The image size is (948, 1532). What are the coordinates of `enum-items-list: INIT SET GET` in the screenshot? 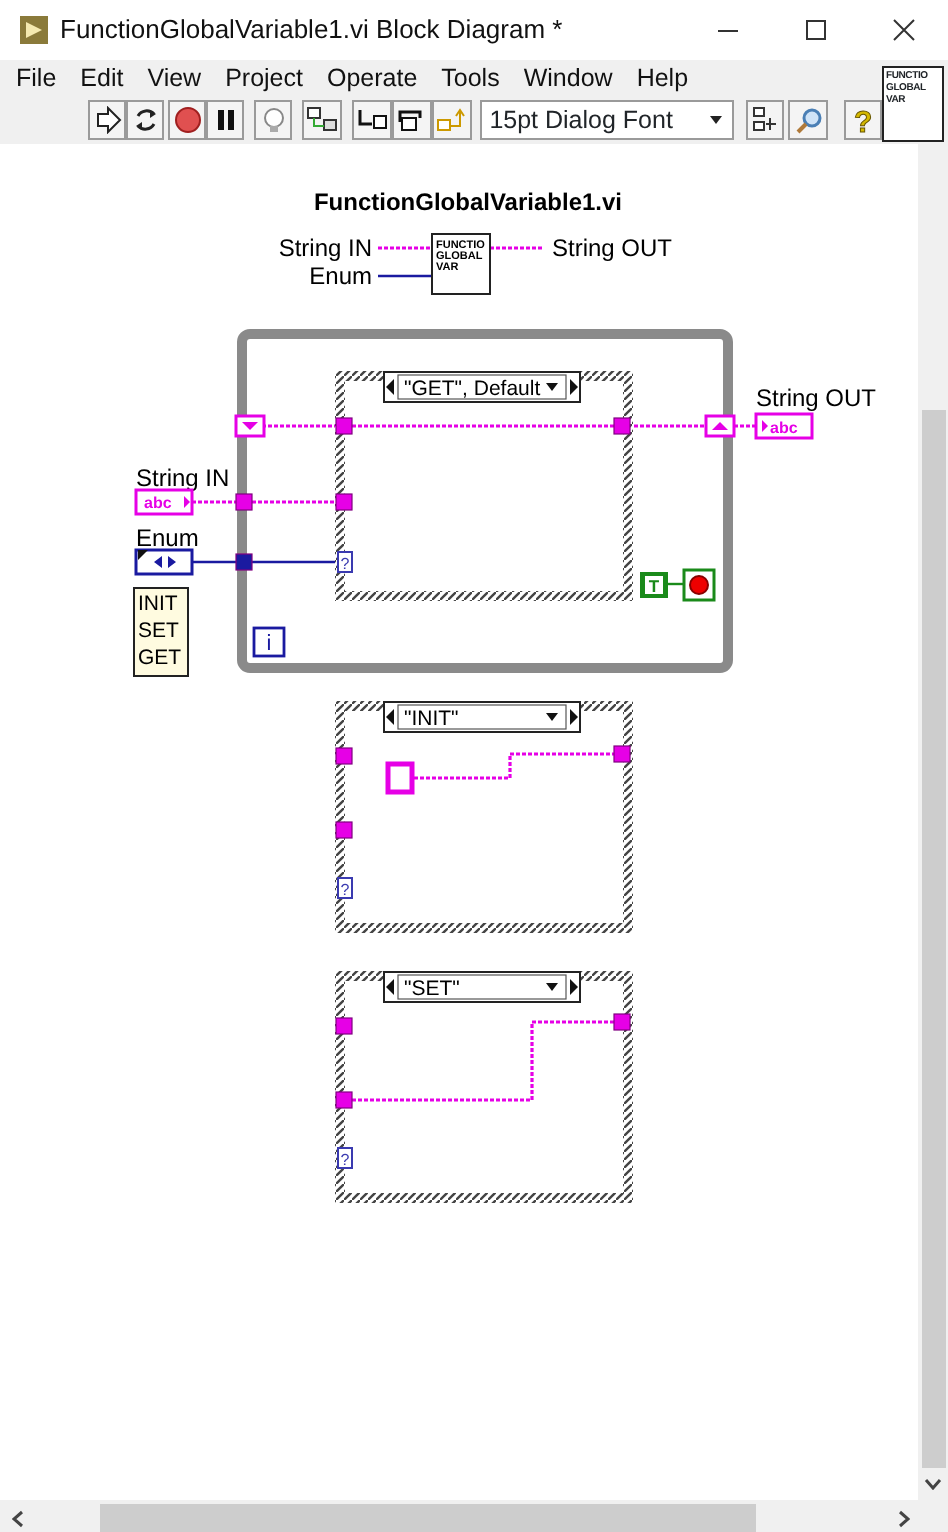 It's located at (161, 632).